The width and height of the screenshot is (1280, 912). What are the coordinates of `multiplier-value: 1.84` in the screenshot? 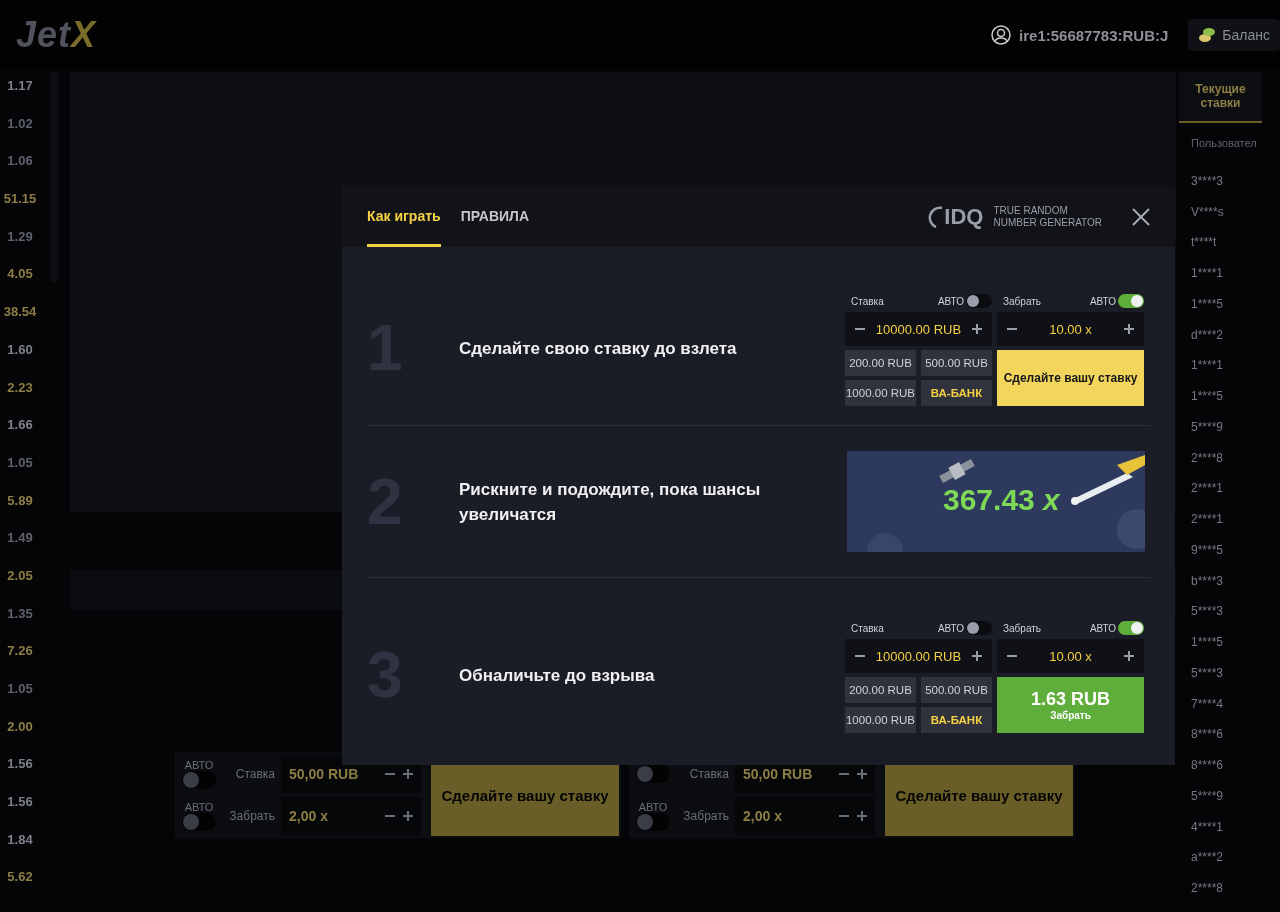 It's located at (20, 840).